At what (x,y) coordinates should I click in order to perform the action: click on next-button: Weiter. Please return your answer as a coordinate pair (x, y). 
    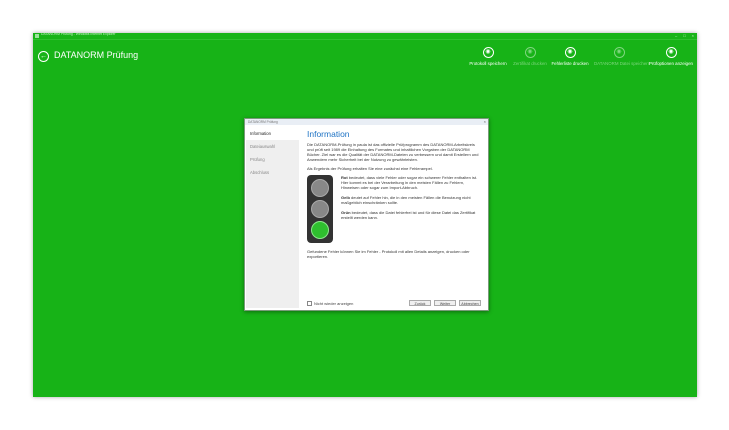
    Looking at the image, I should click on (445, 303).